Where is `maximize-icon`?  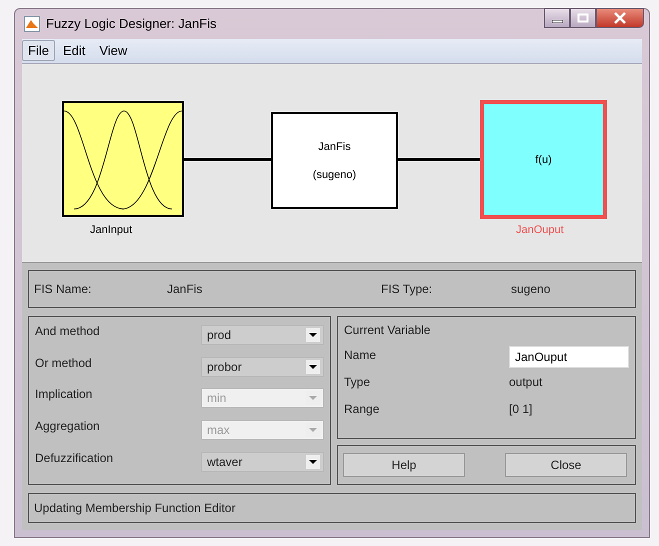 maximize-icon is located at coordinates (583, 18).